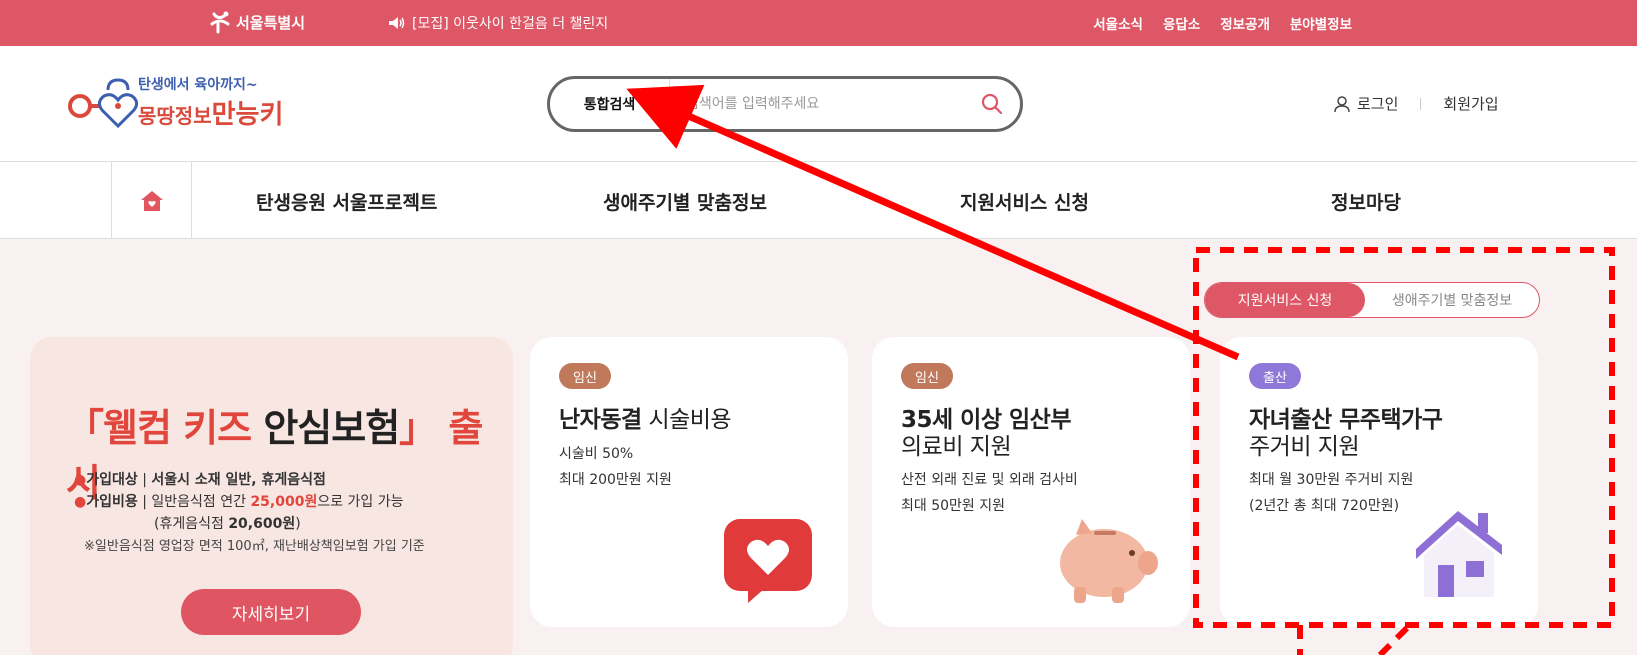  What do you see at coordinates (685, 201) in the screenshot?
I see `nav-item-lifecycle-info: 생애주기별 맞춤정보` at bounding box center [685, 201].